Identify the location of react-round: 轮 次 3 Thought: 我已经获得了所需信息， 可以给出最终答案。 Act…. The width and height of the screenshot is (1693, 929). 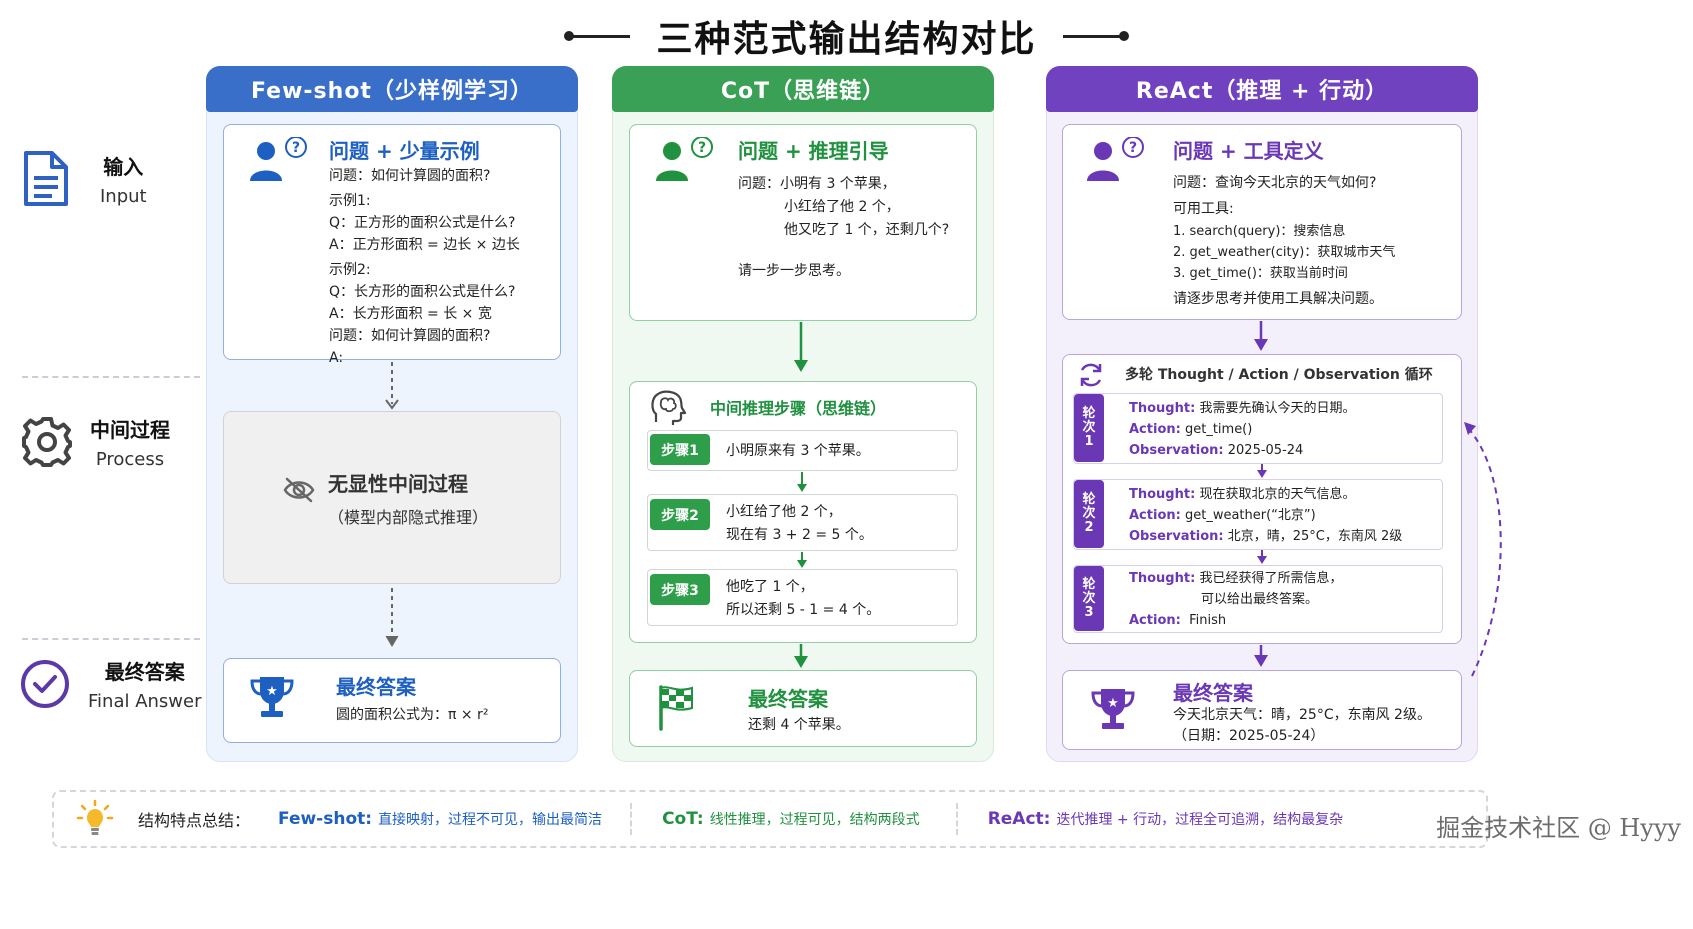
(1258, 599).